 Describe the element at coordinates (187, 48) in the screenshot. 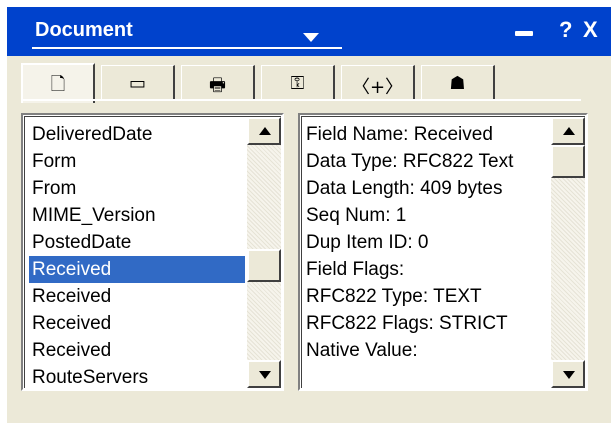

I see `title-underline` at that location.